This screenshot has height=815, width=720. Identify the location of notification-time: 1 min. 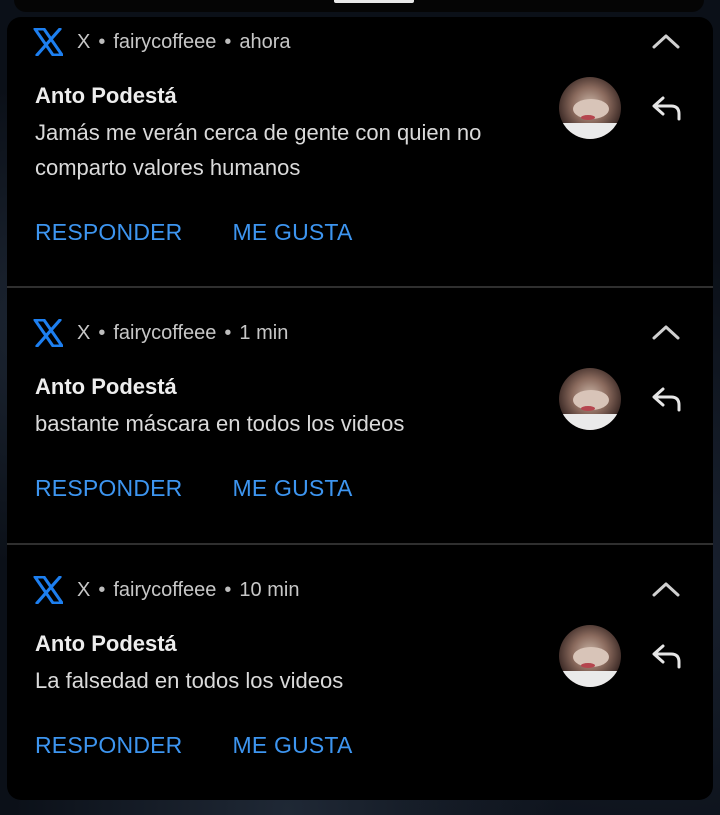
(264, 332).